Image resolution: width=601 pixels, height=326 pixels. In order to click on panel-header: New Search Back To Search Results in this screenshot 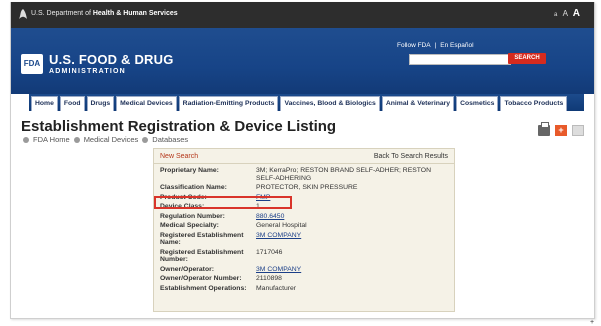, I will do `click(304, 156)`.